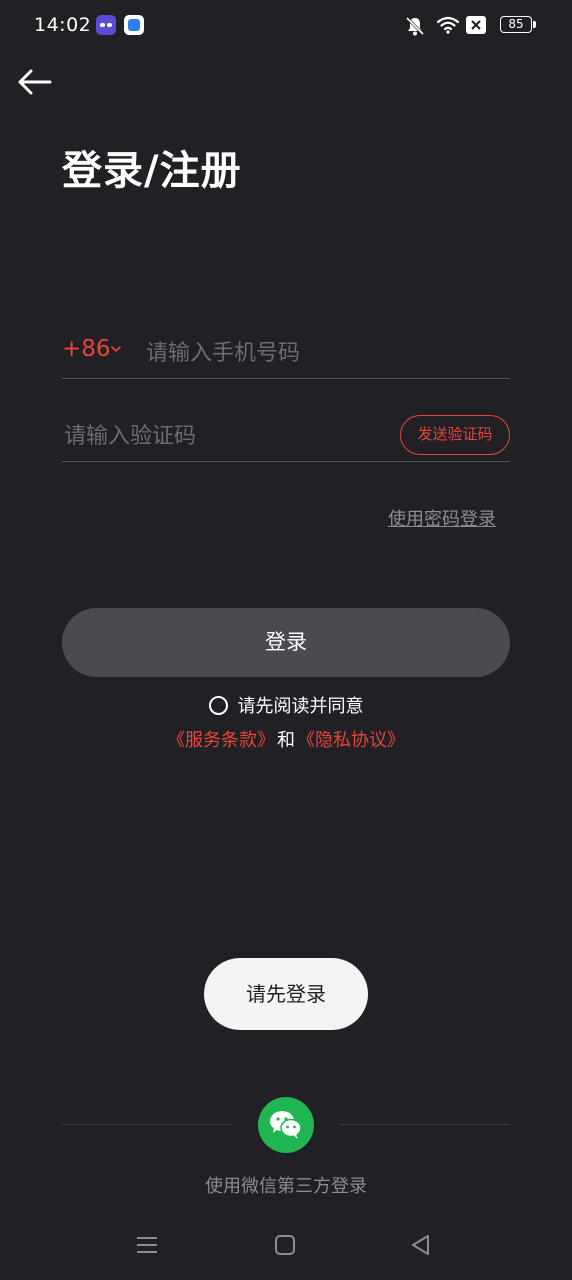 This screenshot has width=572, height=1280. I want to click on wifi-icon, so click(448, 25).